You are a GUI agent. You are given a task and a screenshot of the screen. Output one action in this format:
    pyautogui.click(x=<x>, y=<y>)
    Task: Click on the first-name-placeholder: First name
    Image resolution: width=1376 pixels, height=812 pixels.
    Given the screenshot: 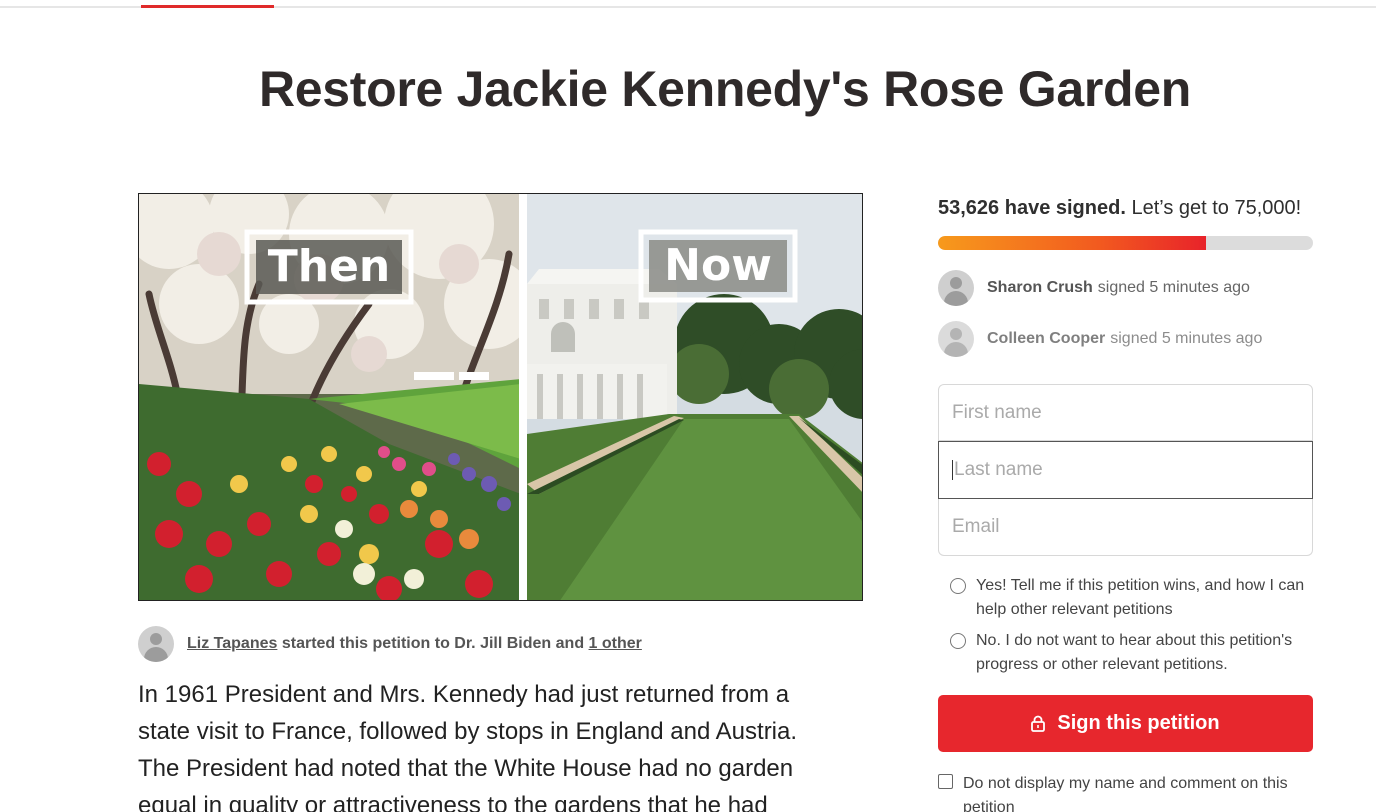 What is the action you would take?
    pyautogui.click(x=997, y=412)
    